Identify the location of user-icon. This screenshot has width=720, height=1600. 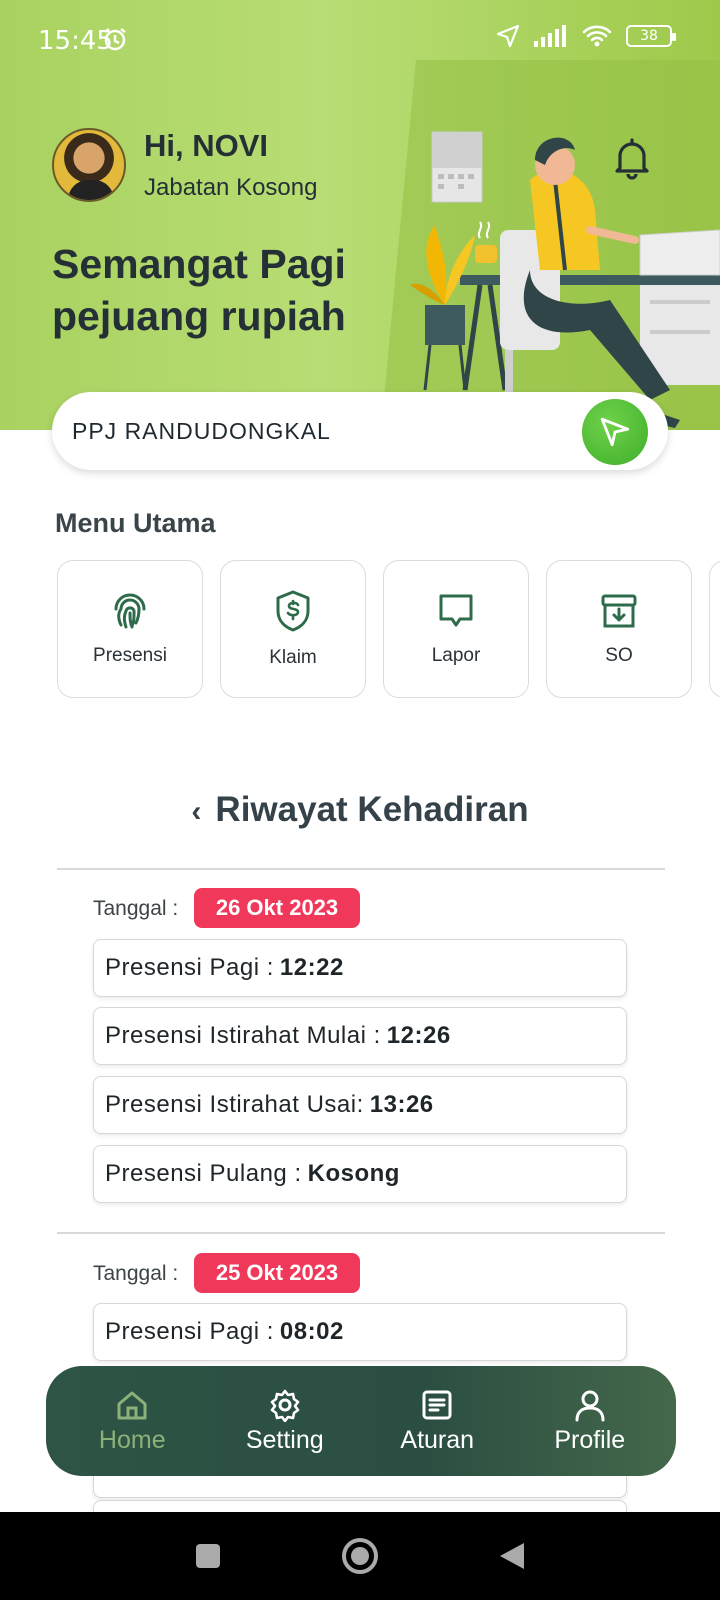
(590, 1405).